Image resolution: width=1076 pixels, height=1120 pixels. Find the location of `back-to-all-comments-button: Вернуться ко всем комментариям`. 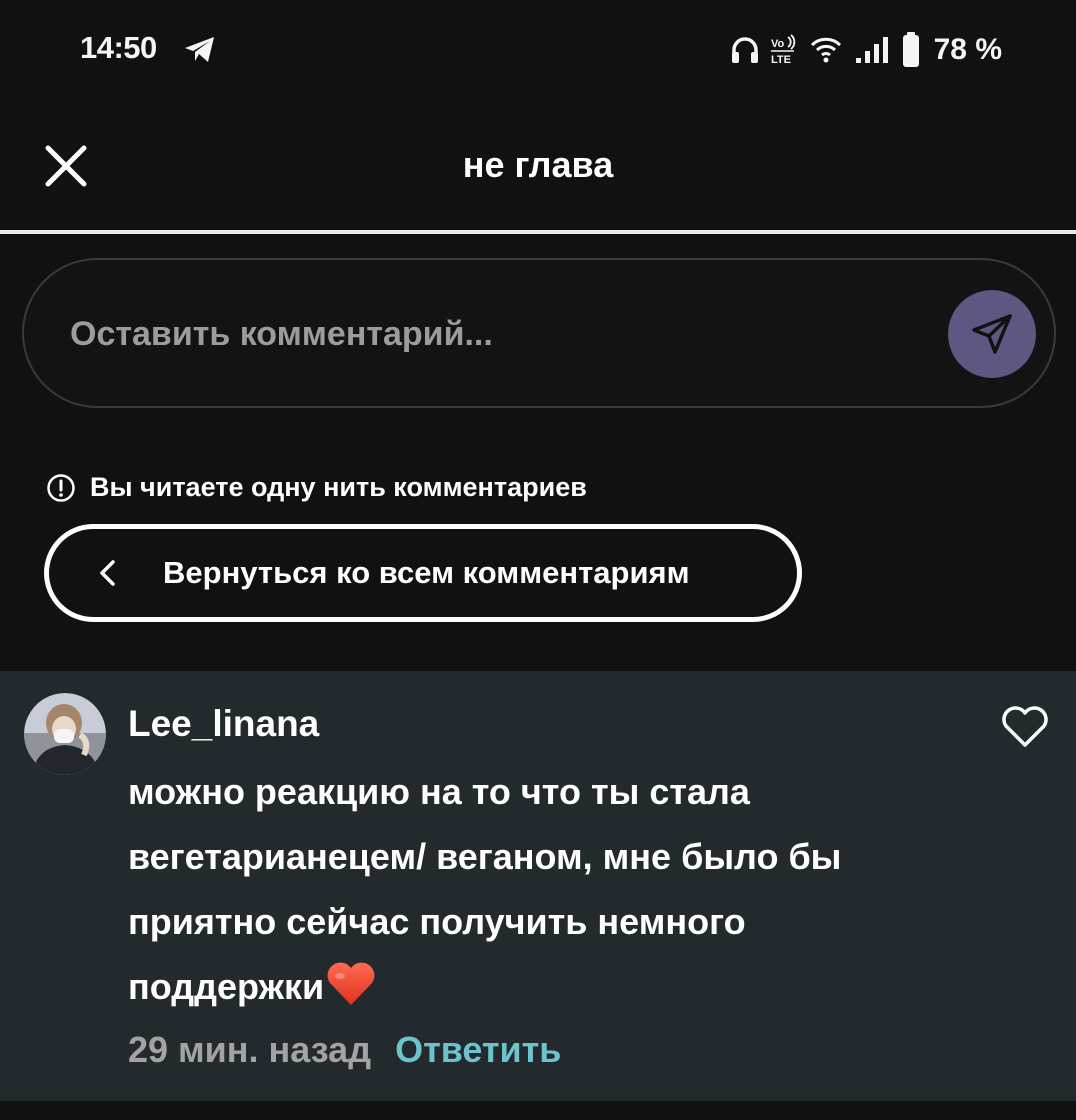

back-to-all-comments-button: Вернуться ко всем комментариям is located at coordinates (423, 573).